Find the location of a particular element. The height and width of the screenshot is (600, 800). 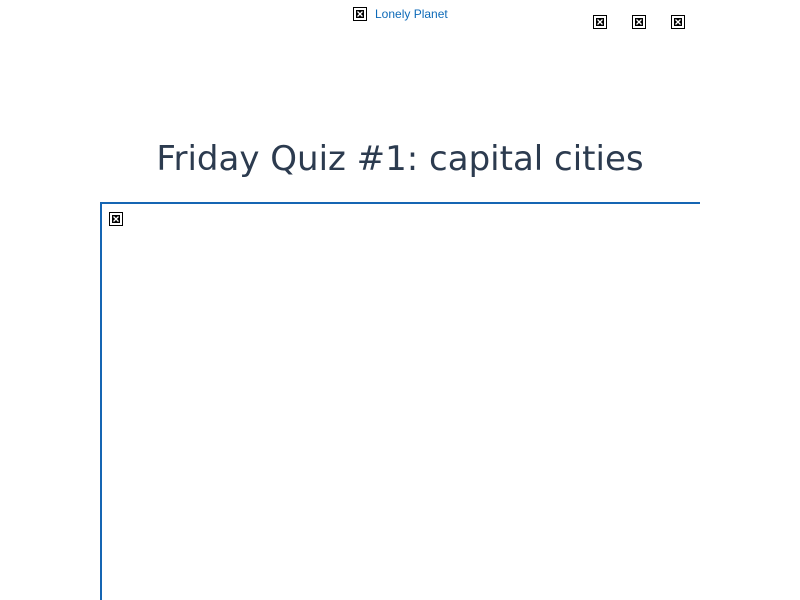

logo-alt-text: Lonely Planet is located at coordinates (411, 14).